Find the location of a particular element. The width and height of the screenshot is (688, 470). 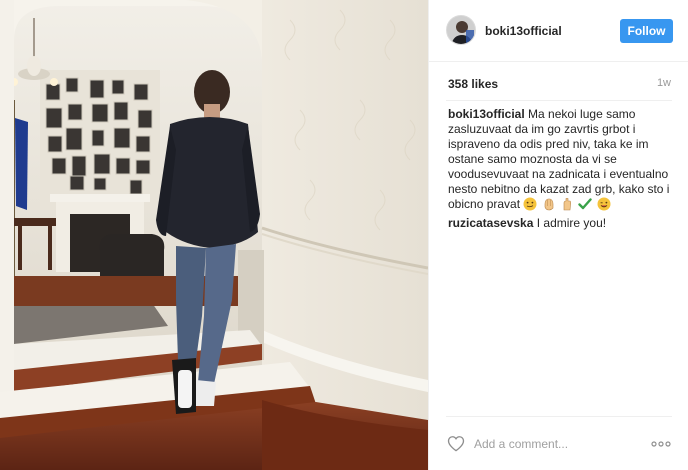

add-comment-input is located at coordinates (554, 444).